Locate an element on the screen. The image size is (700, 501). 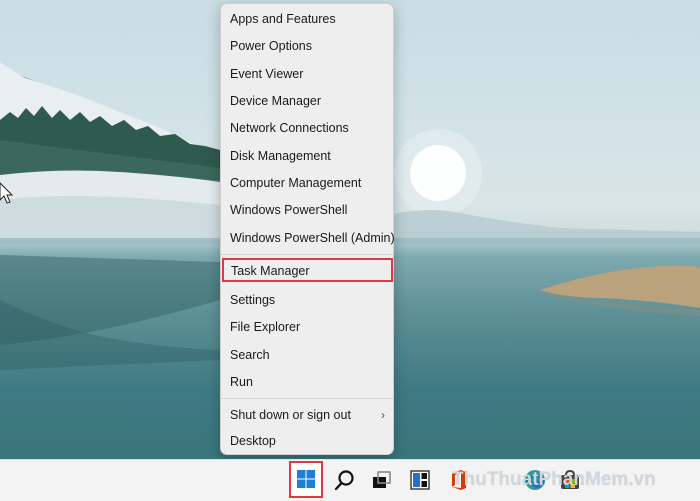
menu-item-disk-management: Disk Management is located at coordinates (308, 156).